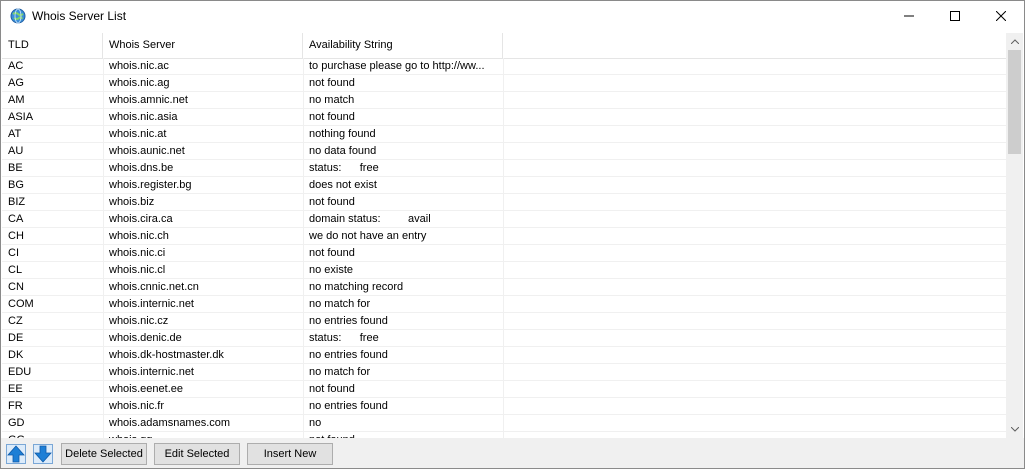 The width and height of the screenshot is (1025, 469). What do you see at coordinates (148, 100) in the screenshot?
I see `cell-whois-server: whois.amnic.net` at bounding box center [148, 100].